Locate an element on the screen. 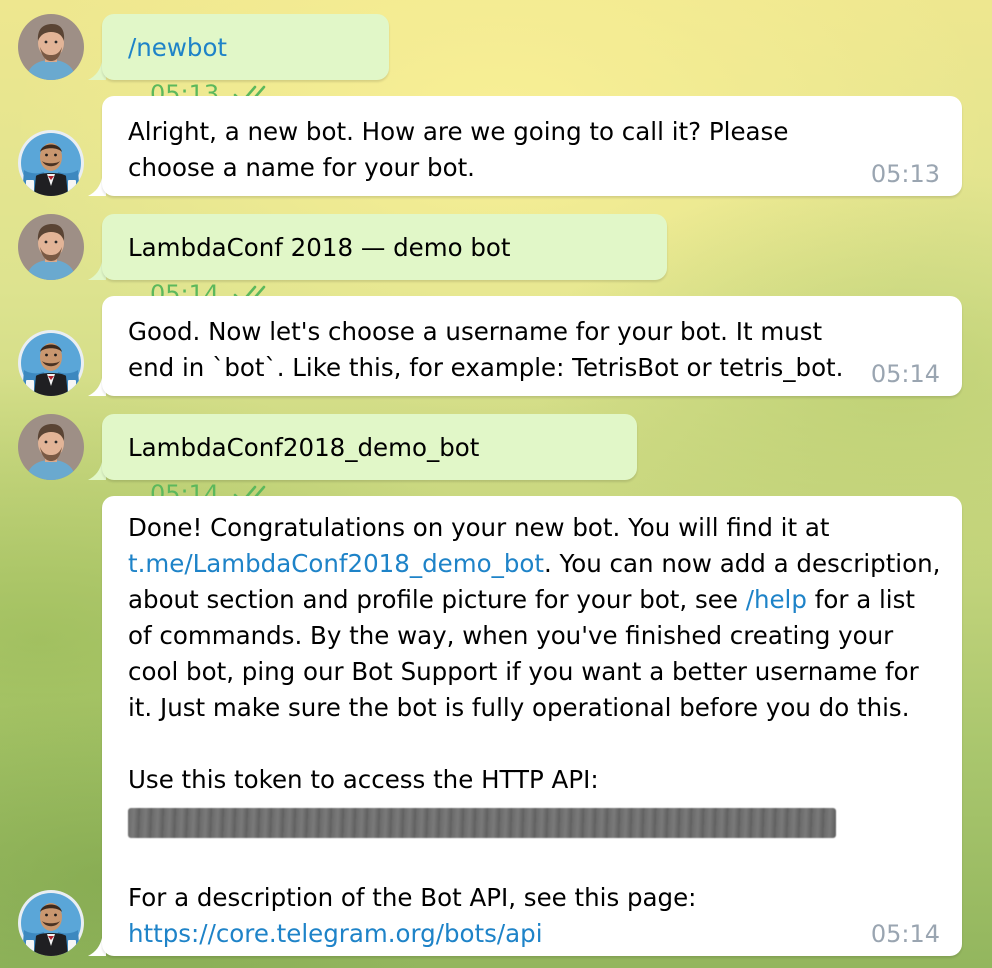 The width and height of the screenshot is (992, 968). message-bubble-outgoing: LambdaConf 2018 — demo bot 05:14 is located at coordinates (384, 261).